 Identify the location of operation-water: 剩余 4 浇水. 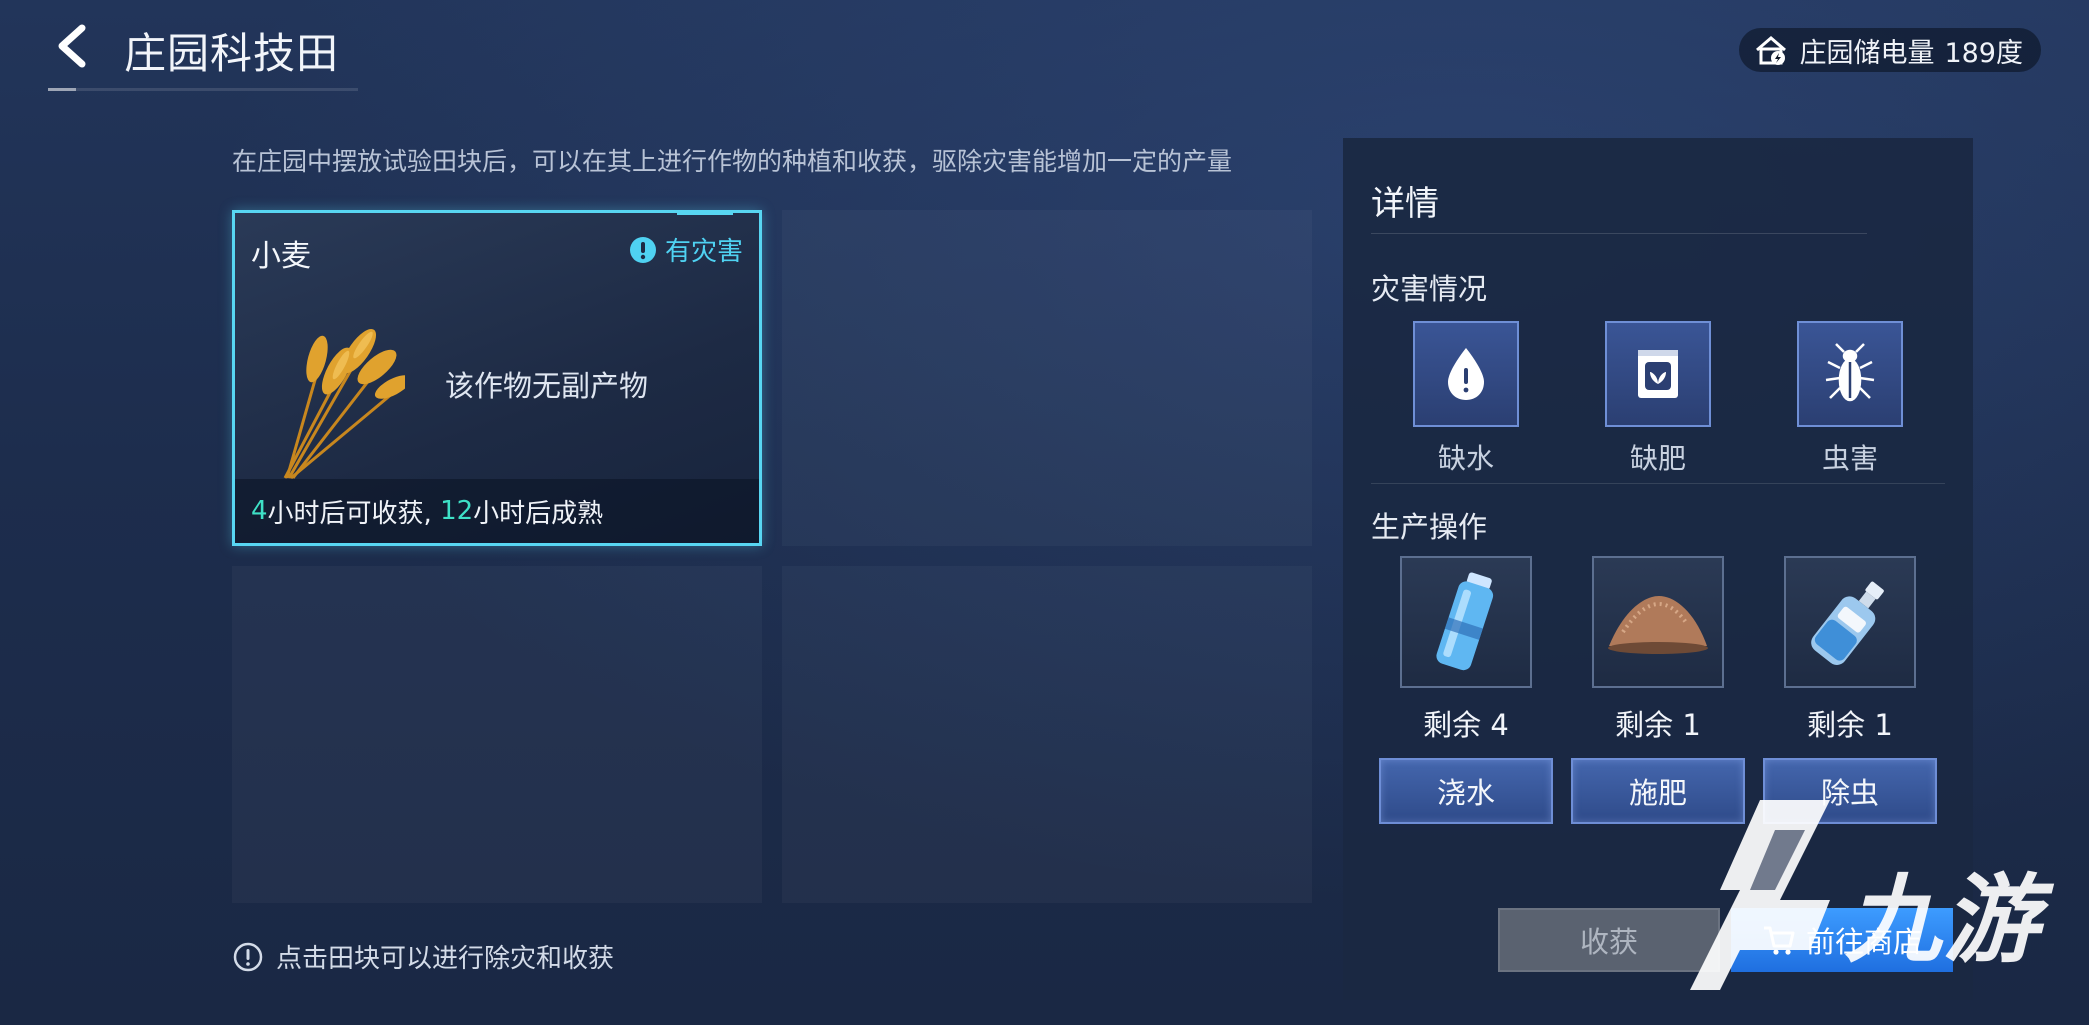
(1466, 690).